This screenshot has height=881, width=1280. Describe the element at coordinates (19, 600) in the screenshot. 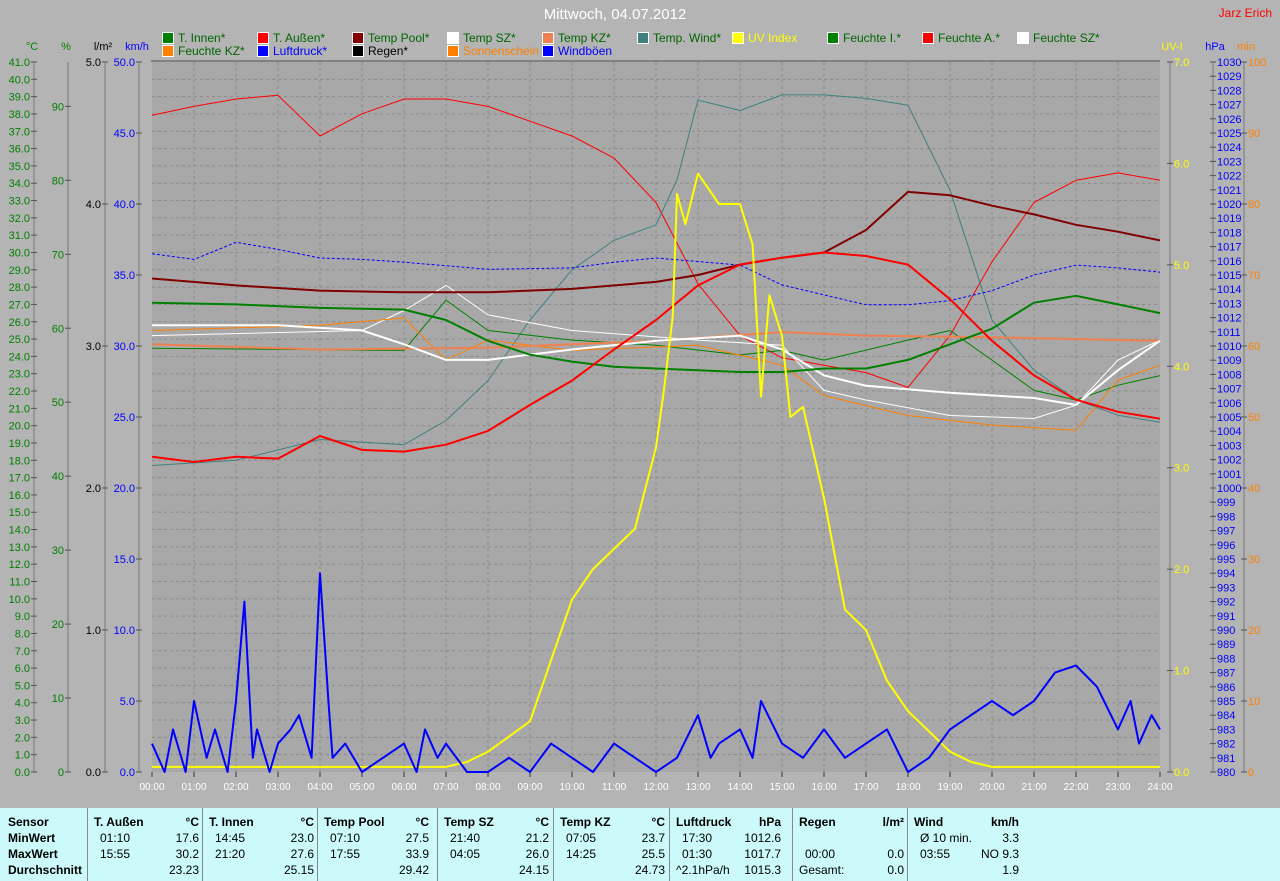

I see `axis-tick-label-temp: 10.0` at that location.